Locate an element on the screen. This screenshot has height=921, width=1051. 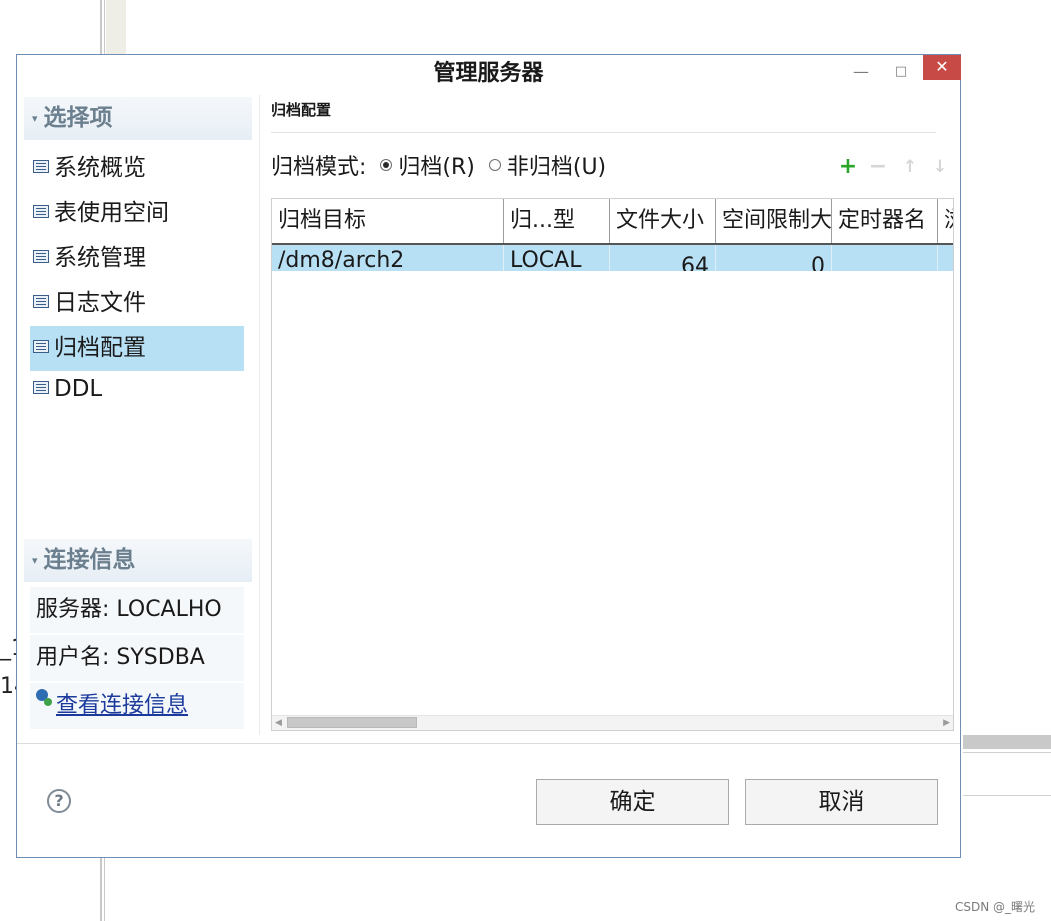
scroll-left-icon: ◀ is located at coordinates (278, 723).